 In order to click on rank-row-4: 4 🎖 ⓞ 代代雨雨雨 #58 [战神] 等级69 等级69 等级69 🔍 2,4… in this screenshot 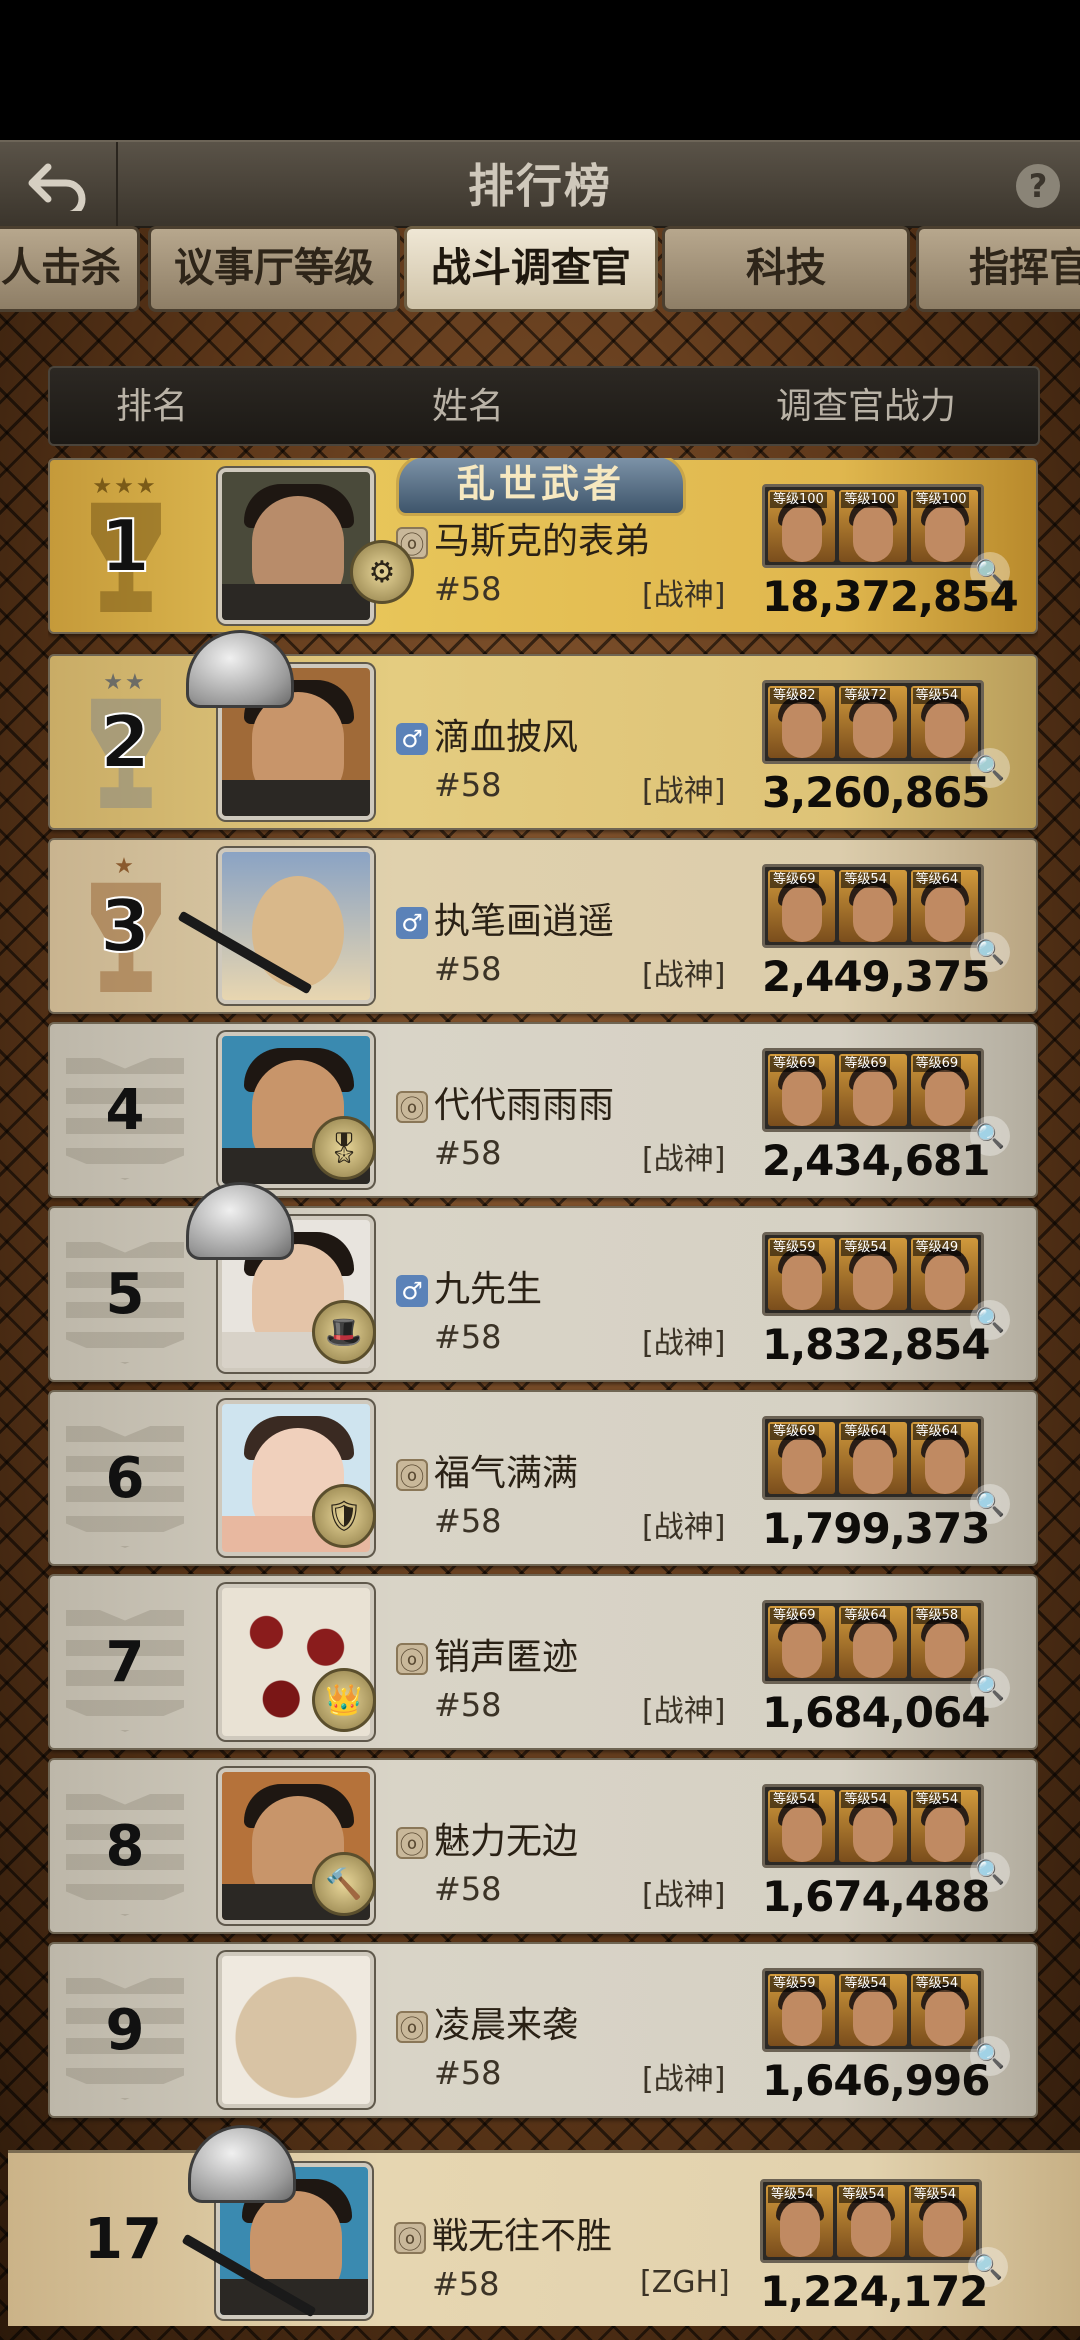, I will do `click(543, 1110)`.